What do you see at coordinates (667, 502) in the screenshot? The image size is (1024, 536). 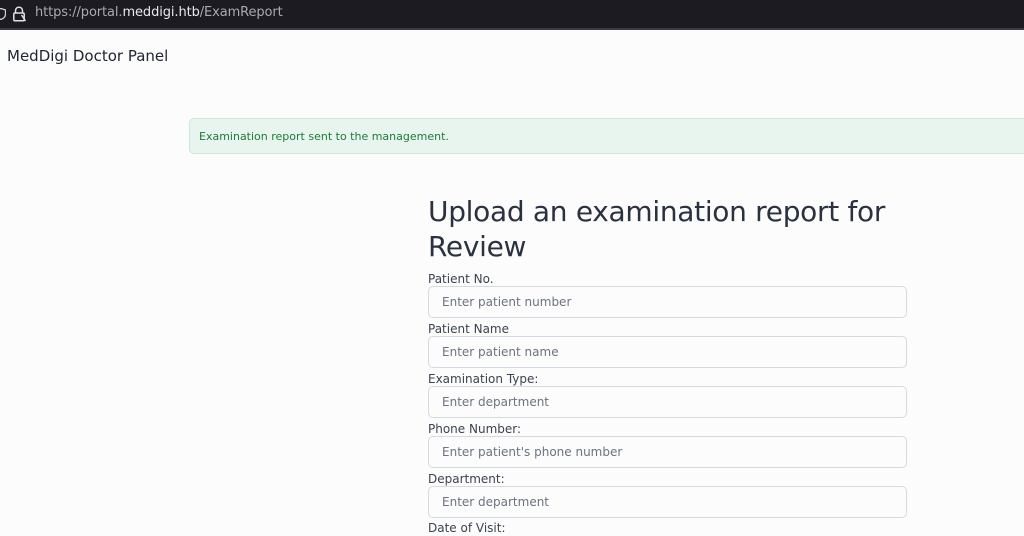 I see `department-input` at bounding box center [667, 502].